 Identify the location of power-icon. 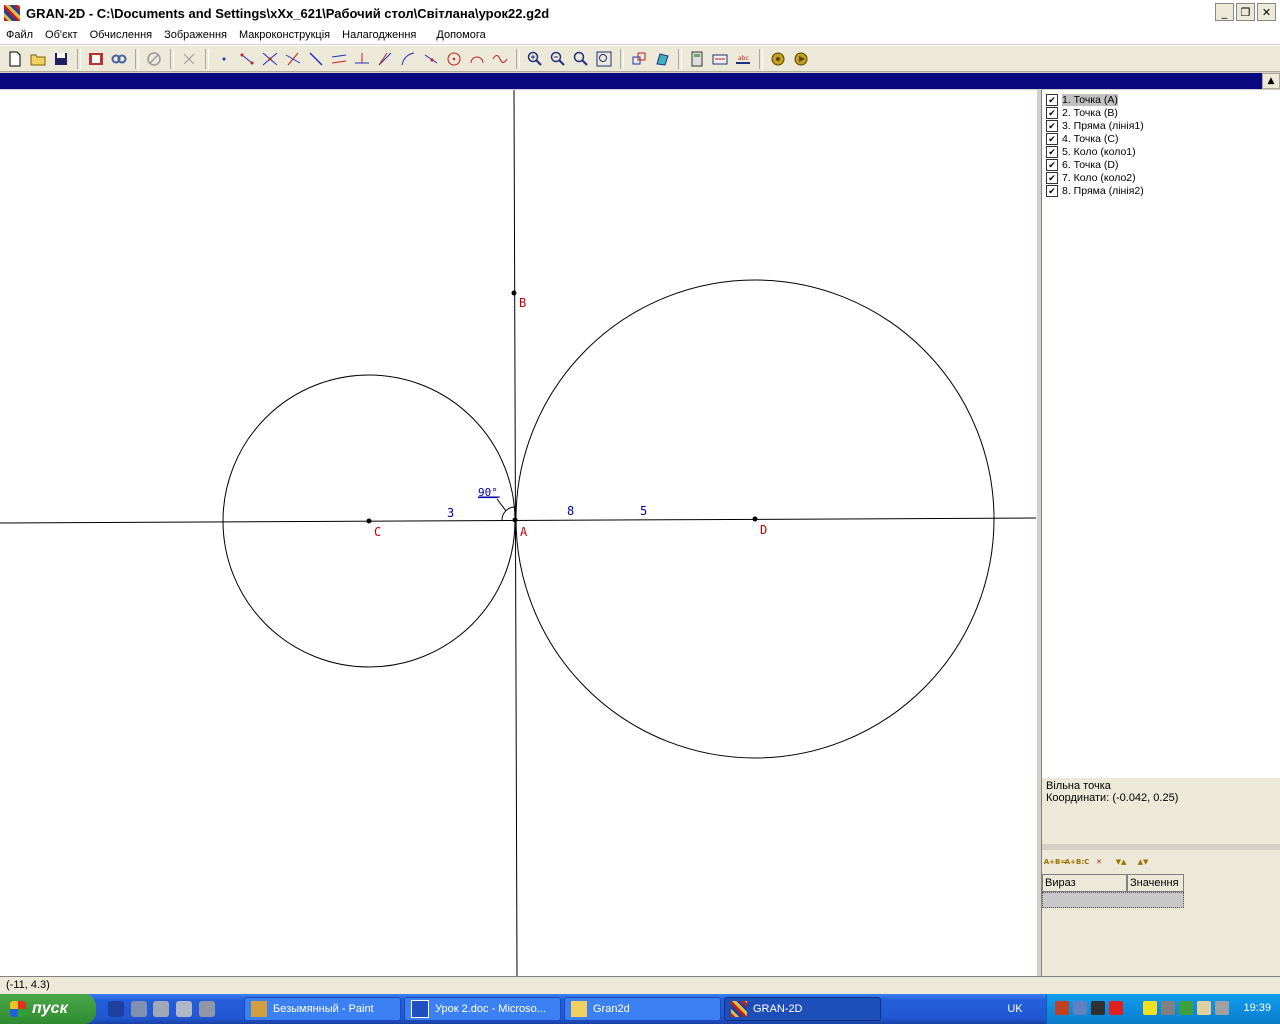
(1150, 1008).